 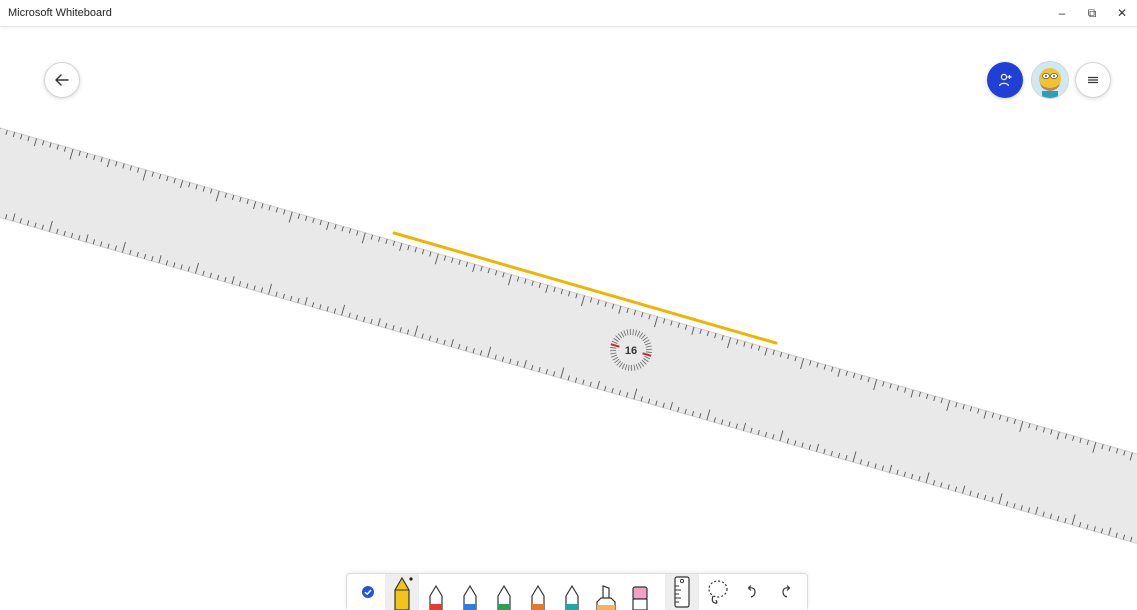 I want to click on close-icon: ✕, so click(x=1122, y=13).